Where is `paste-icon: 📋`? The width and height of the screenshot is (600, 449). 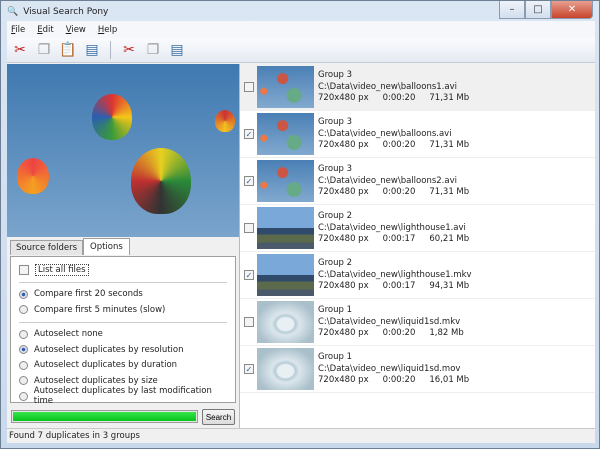 paste-icon: 📋 is located at coordinates (68, 50).